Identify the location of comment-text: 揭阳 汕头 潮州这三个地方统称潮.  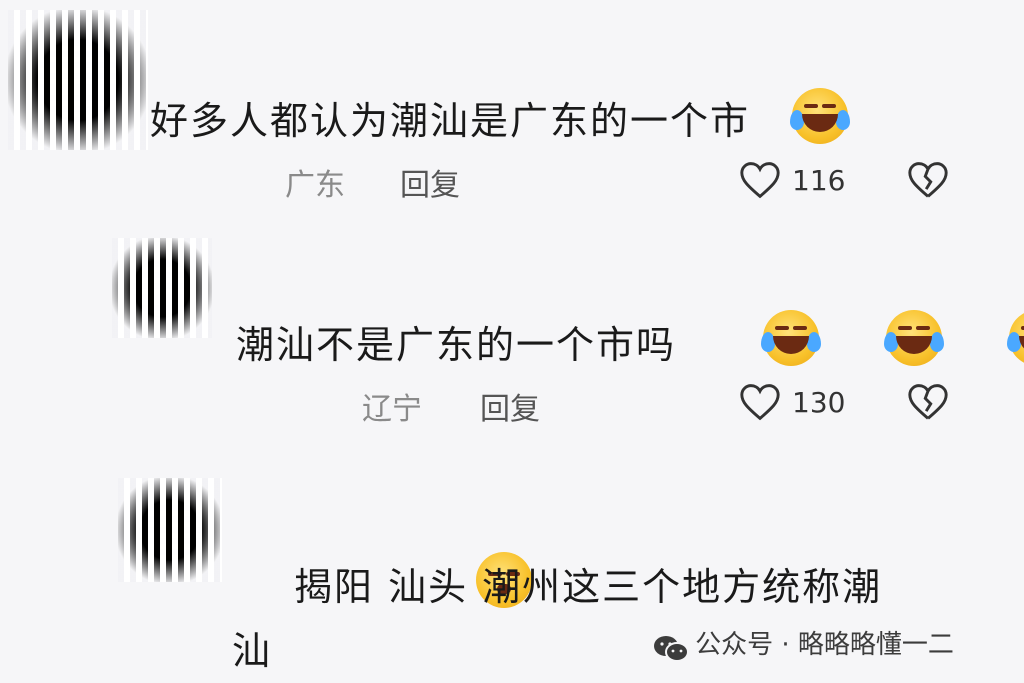
(588, 587).